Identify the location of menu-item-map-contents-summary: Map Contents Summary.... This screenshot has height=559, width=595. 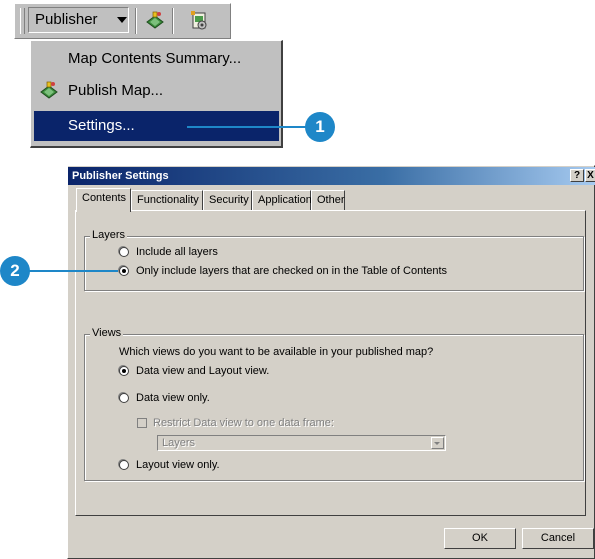
(156, 59).